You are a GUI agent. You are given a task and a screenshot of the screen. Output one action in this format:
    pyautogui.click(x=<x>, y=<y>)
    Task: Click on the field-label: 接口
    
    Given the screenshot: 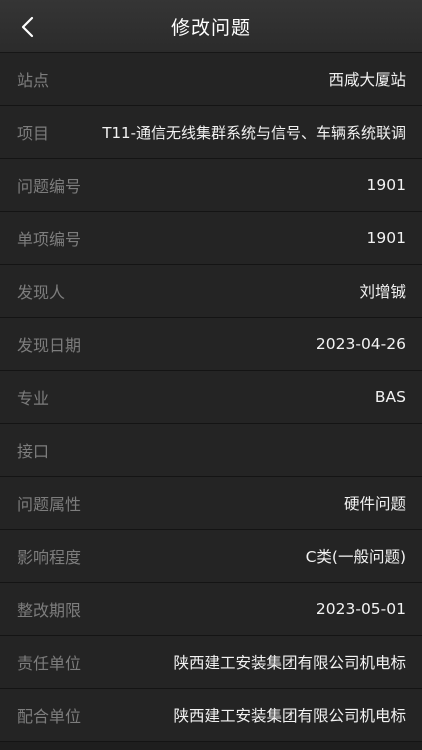 What is the action you would take?
    pyautogui.click(x=33, y=451)
    